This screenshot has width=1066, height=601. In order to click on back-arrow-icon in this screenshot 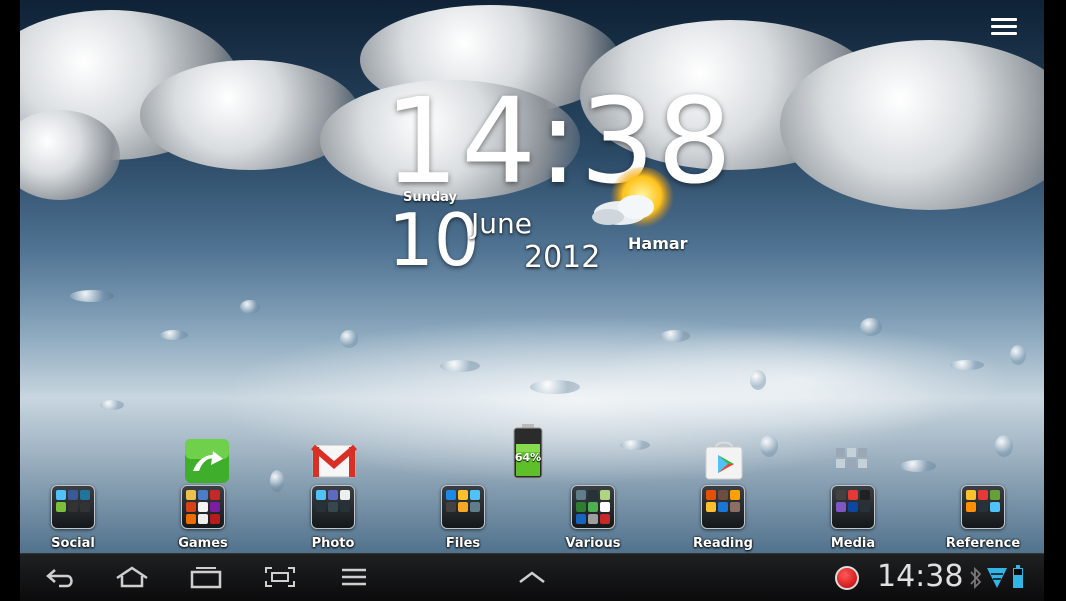, I will do `click(59, 578)`.